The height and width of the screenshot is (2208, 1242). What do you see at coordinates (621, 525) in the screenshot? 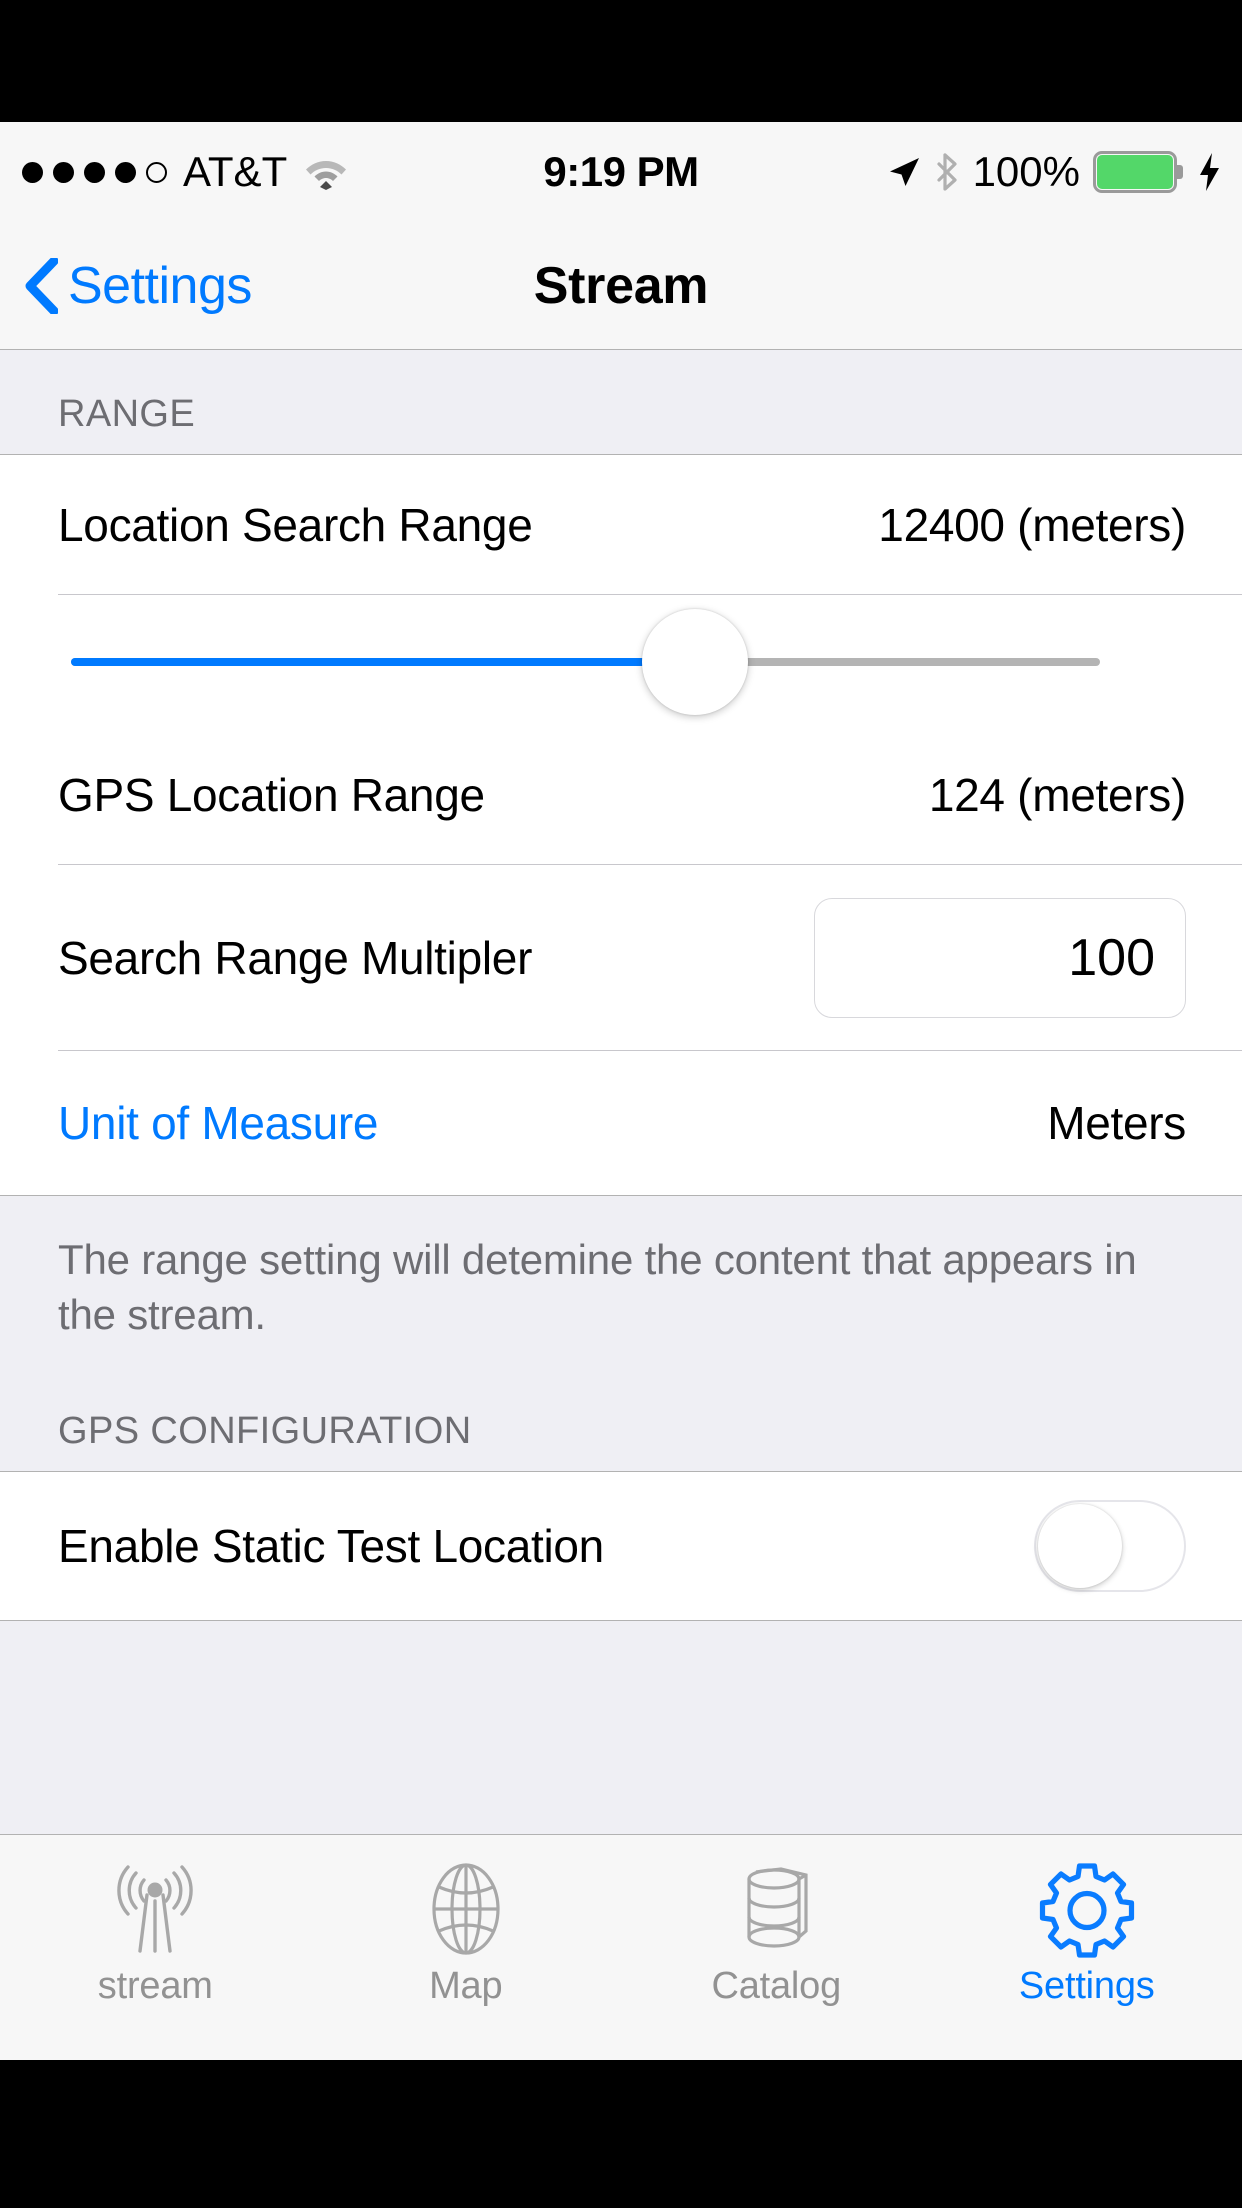
I see `row-location-search-range: Location Search Range 12400 (meters)` at bounding box center [621, 525].